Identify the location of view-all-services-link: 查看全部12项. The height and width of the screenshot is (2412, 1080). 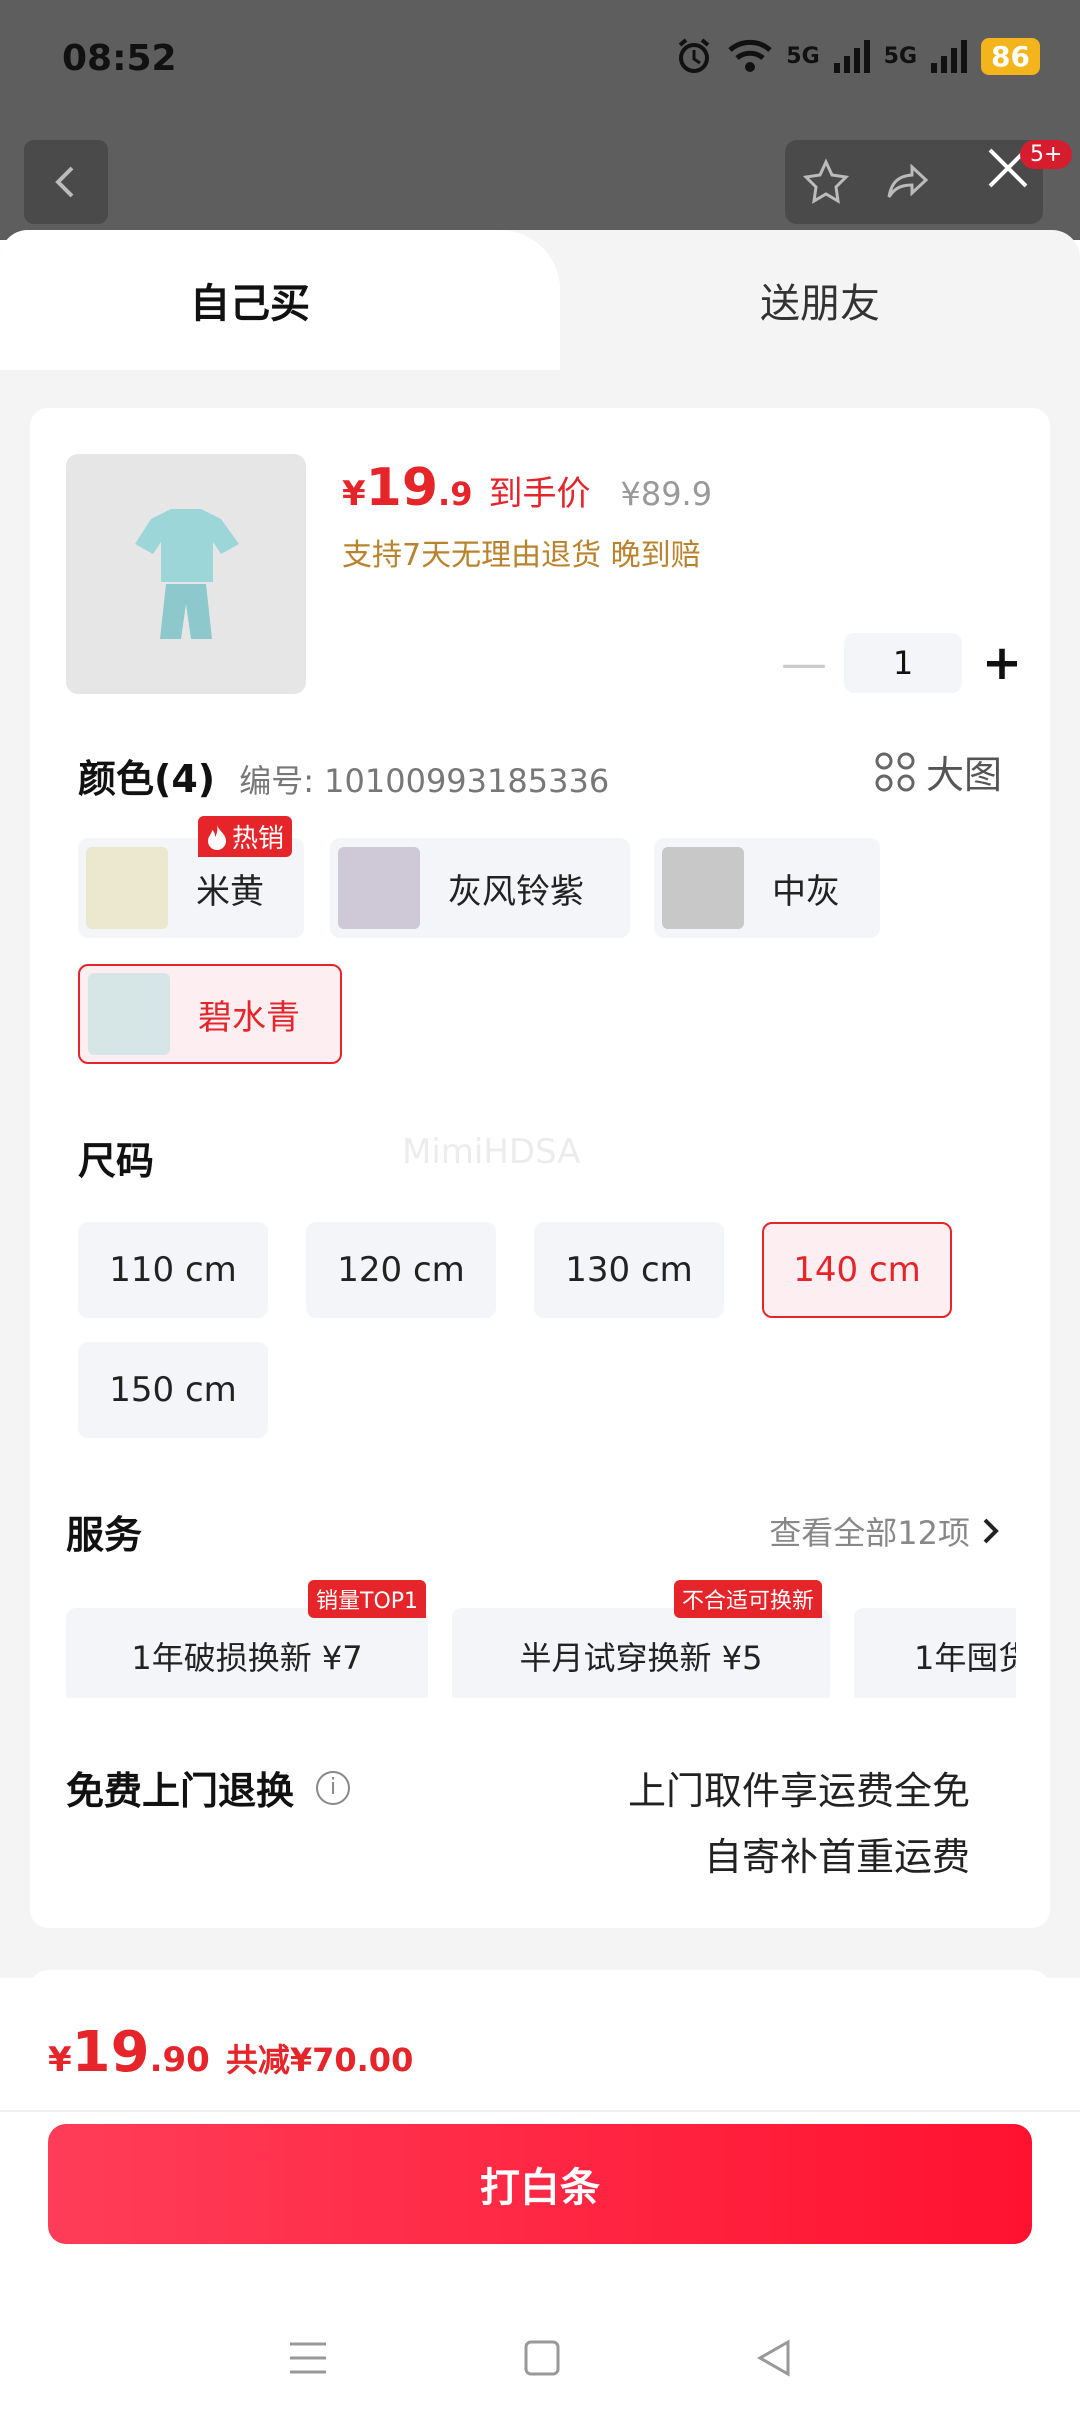
(885, 1531).